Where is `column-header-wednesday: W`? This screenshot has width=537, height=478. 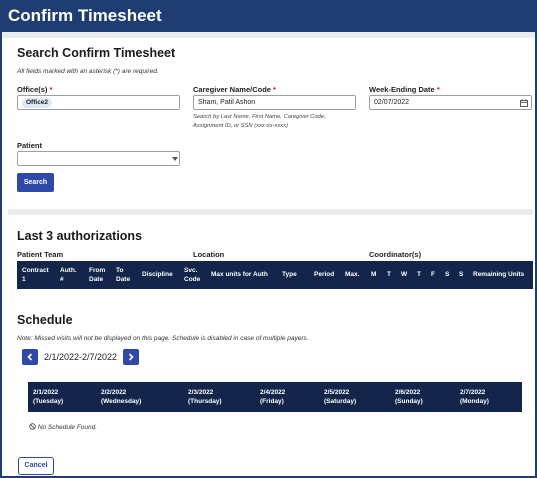
column-header-wednesday: W is located at coordinates (404, 274).